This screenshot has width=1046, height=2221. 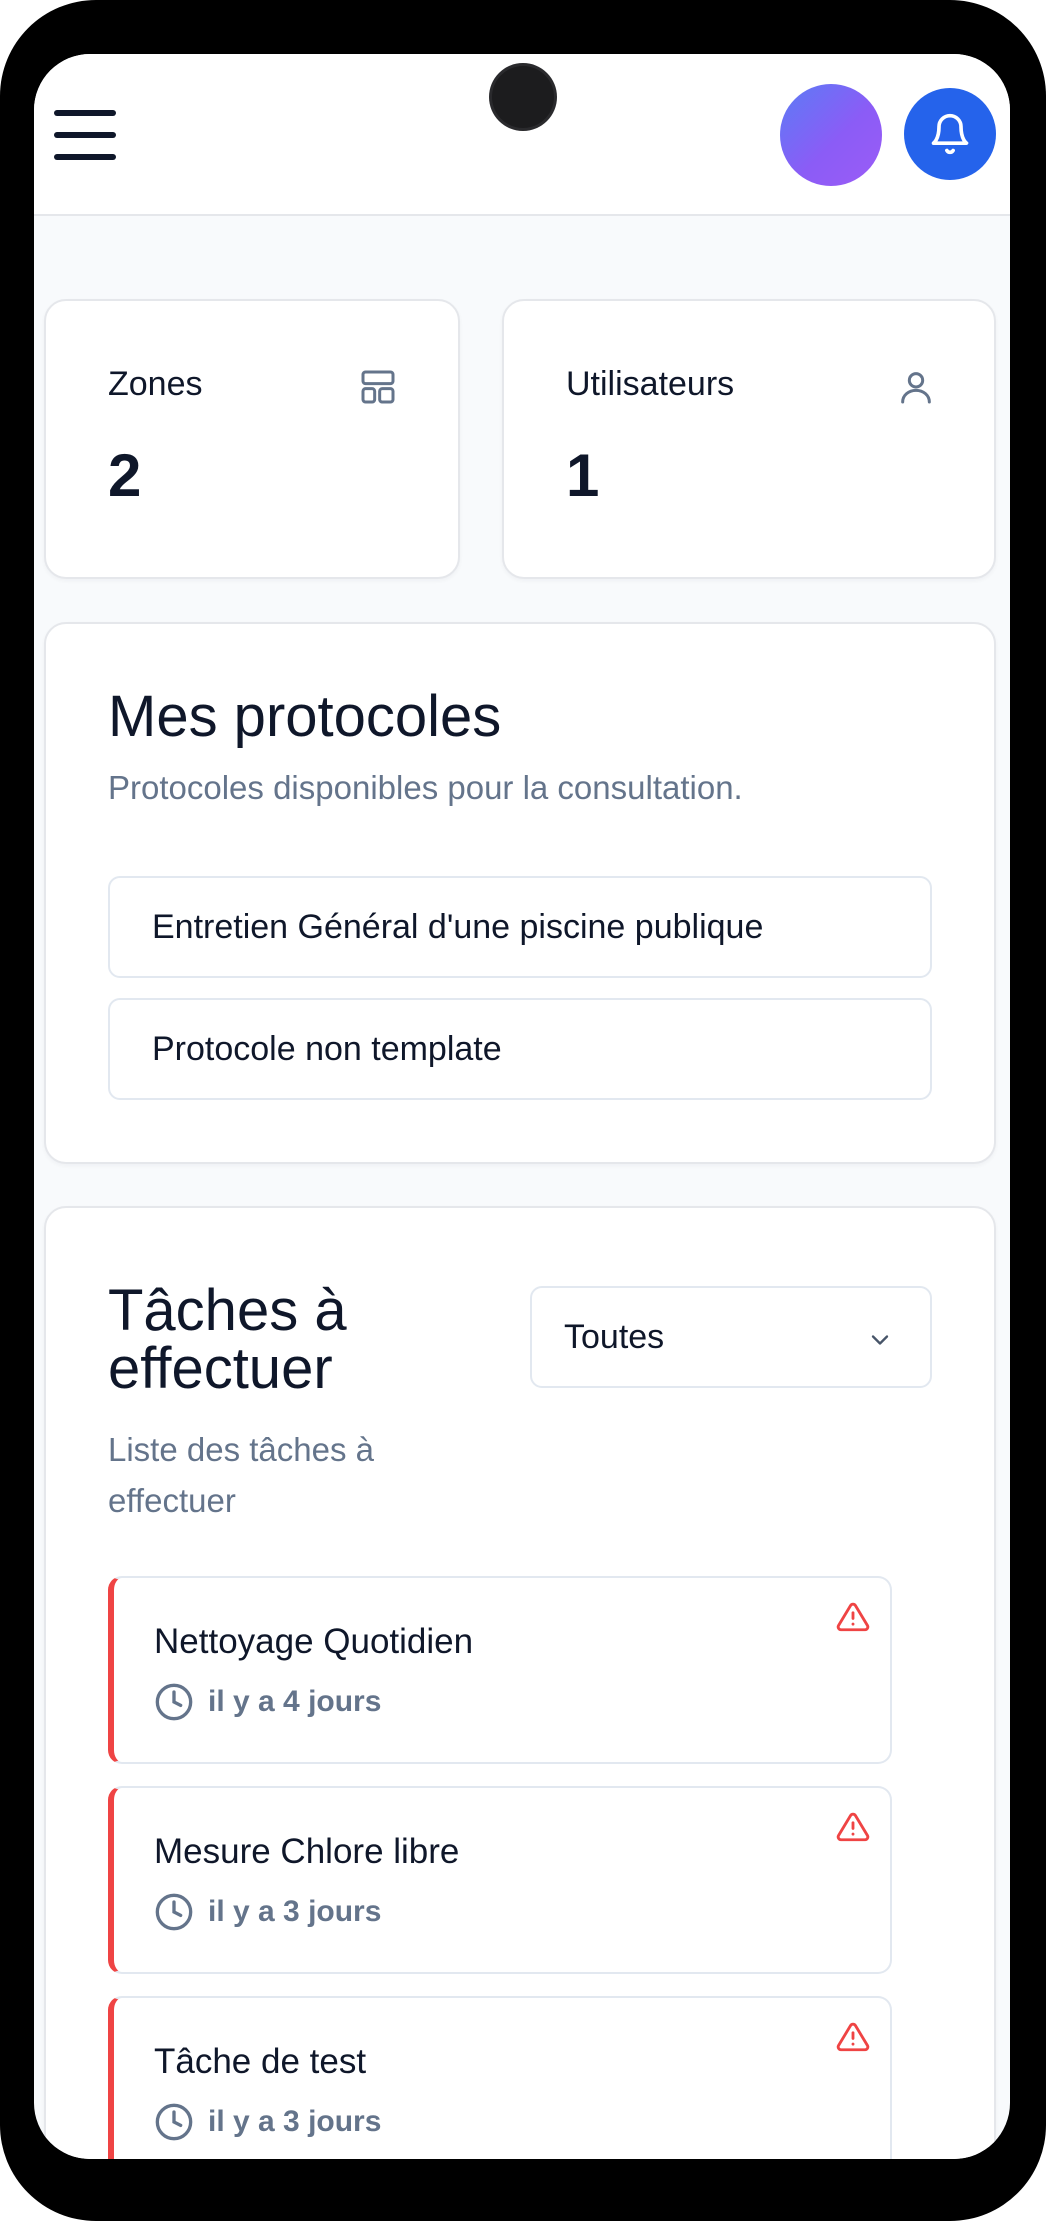 What do you see at coordinates (831, 135) in the screenshot?
I see `user-avatar` at bounding box center [831, 135].